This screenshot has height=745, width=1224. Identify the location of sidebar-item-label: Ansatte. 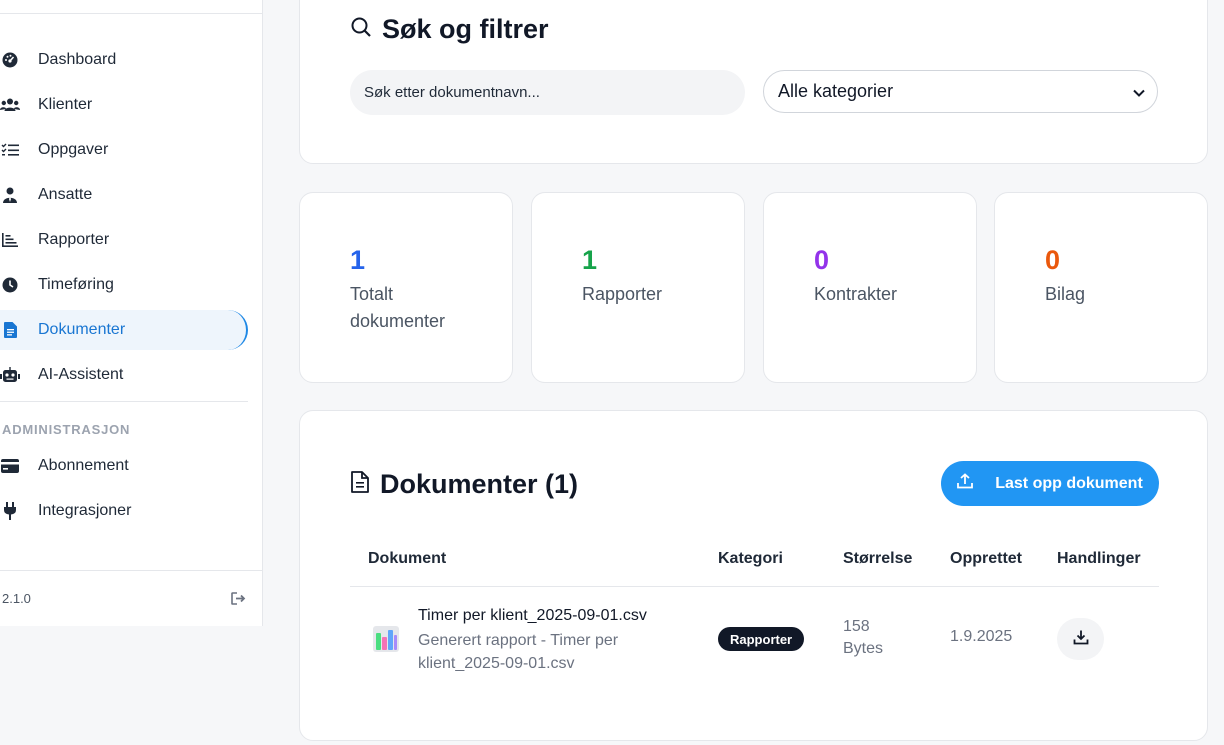
(65, 194).